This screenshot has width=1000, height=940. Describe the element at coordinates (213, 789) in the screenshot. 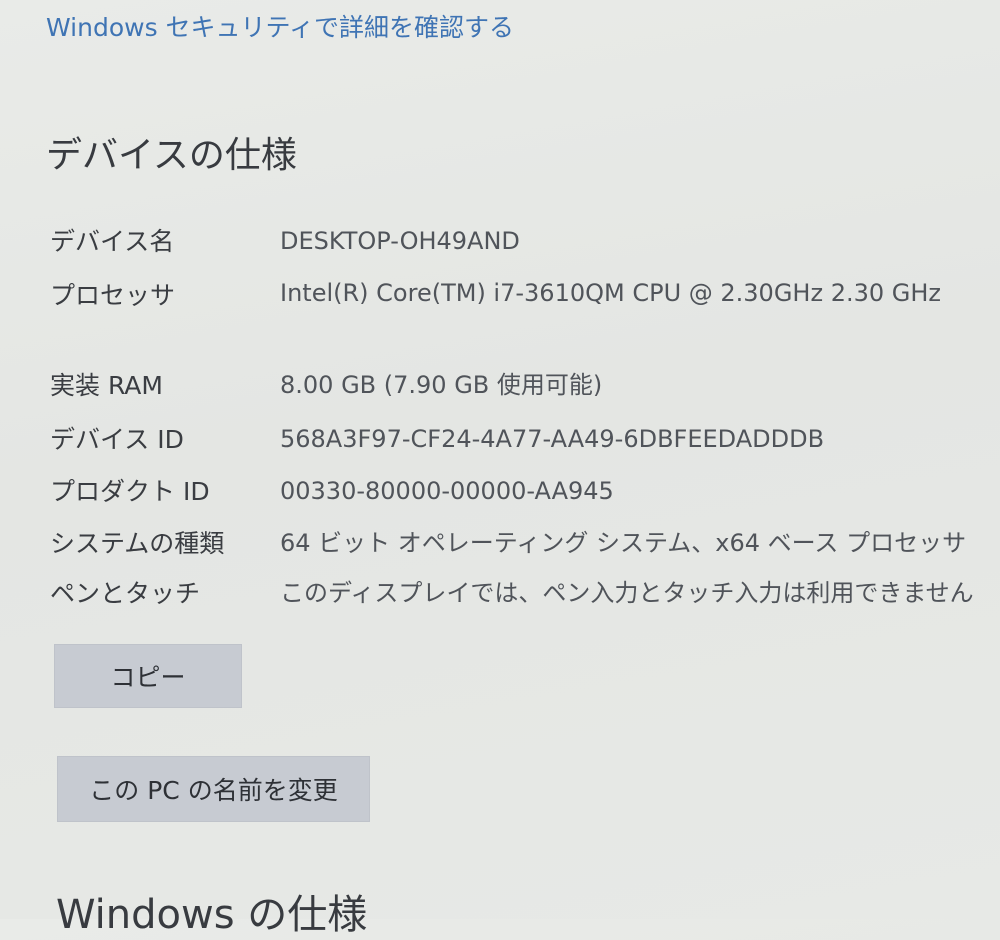

I see `rename-pc-button: この PC の名前を変更` at that location.